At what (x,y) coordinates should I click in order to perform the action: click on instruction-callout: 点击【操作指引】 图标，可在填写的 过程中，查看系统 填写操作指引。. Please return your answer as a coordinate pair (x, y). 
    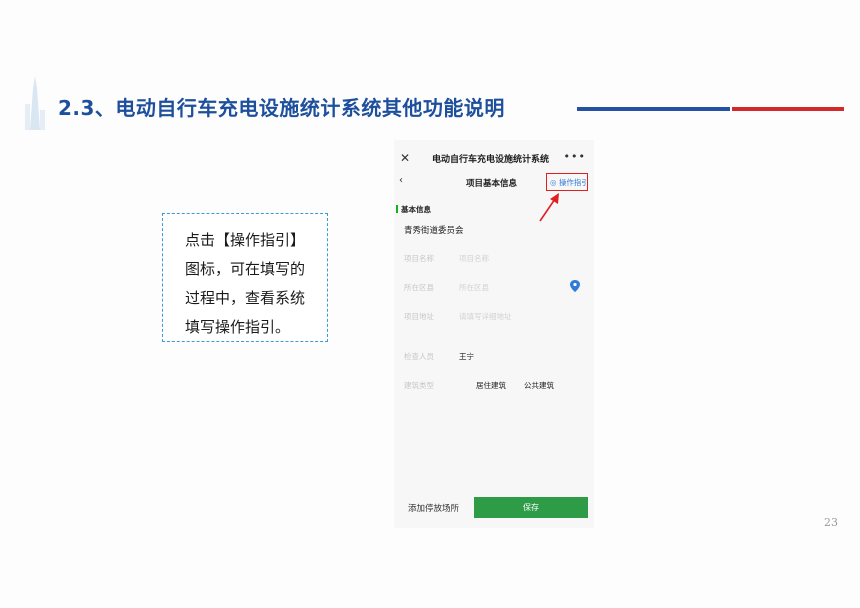
    Looking at the image, I should click on (245, 277).